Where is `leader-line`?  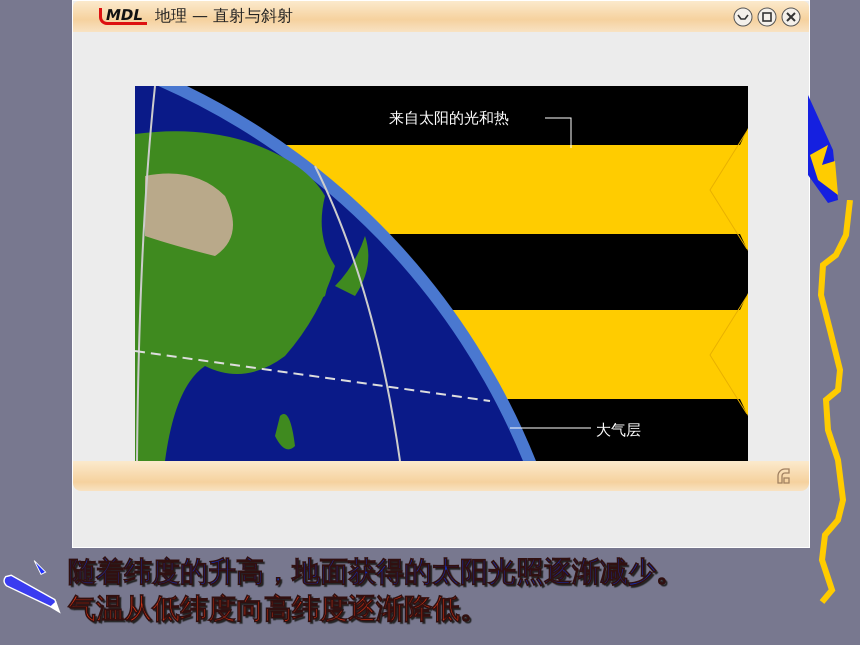
leader-line is located at coordinates (557, 133).